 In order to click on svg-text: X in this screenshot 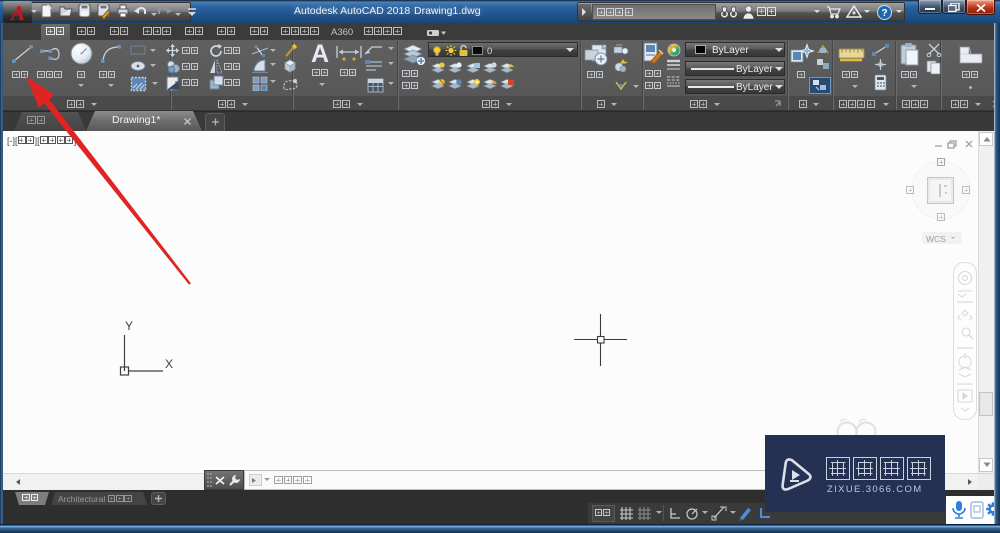, I will do `click(169, 364)`.